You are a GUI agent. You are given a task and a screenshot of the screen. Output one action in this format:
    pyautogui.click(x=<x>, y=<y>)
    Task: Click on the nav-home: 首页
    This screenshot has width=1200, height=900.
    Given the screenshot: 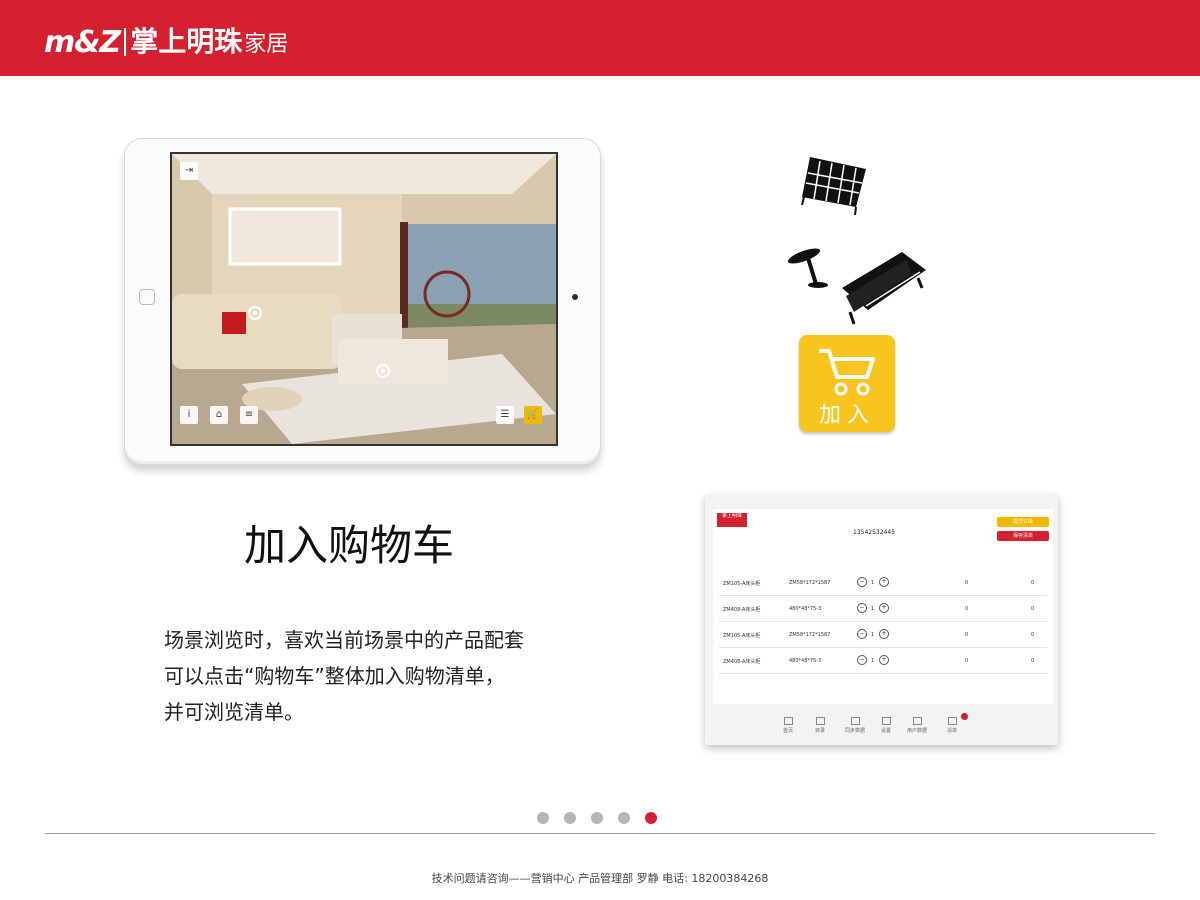 What is the action you would take?
    pyautogui.click(x=788, y=725)
    